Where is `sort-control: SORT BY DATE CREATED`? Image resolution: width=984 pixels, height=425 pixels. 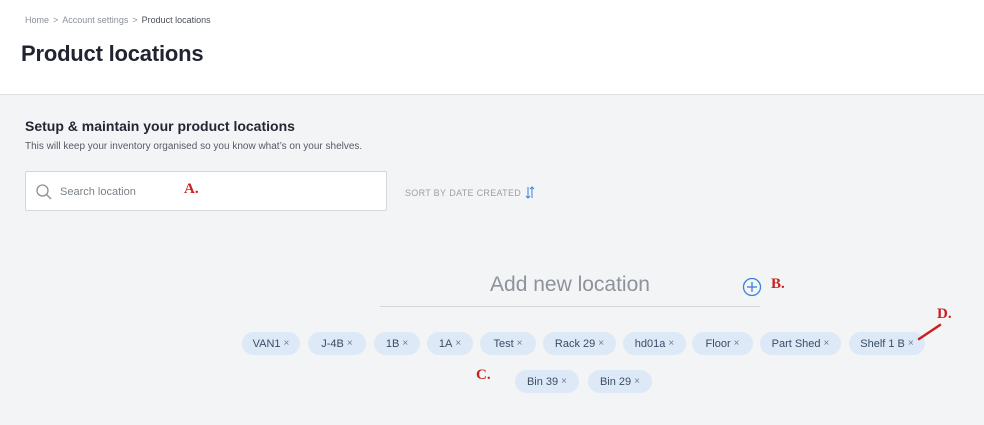
sort-control: SORT BY DATE CREATED is located at coordinates (470, 192).